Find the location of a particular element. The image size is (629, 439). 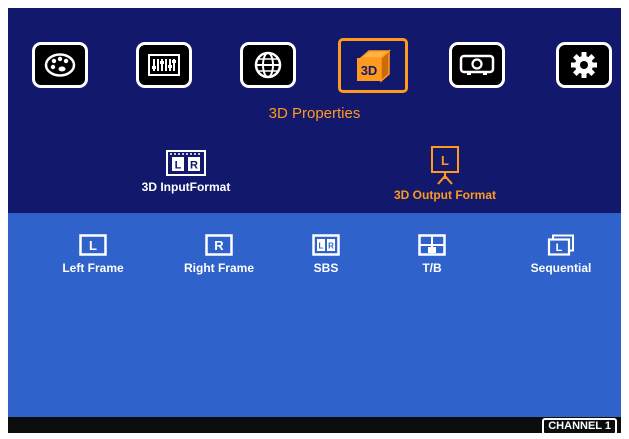

format-right-frame: R Right Frame is located at coordinates (219, 254).